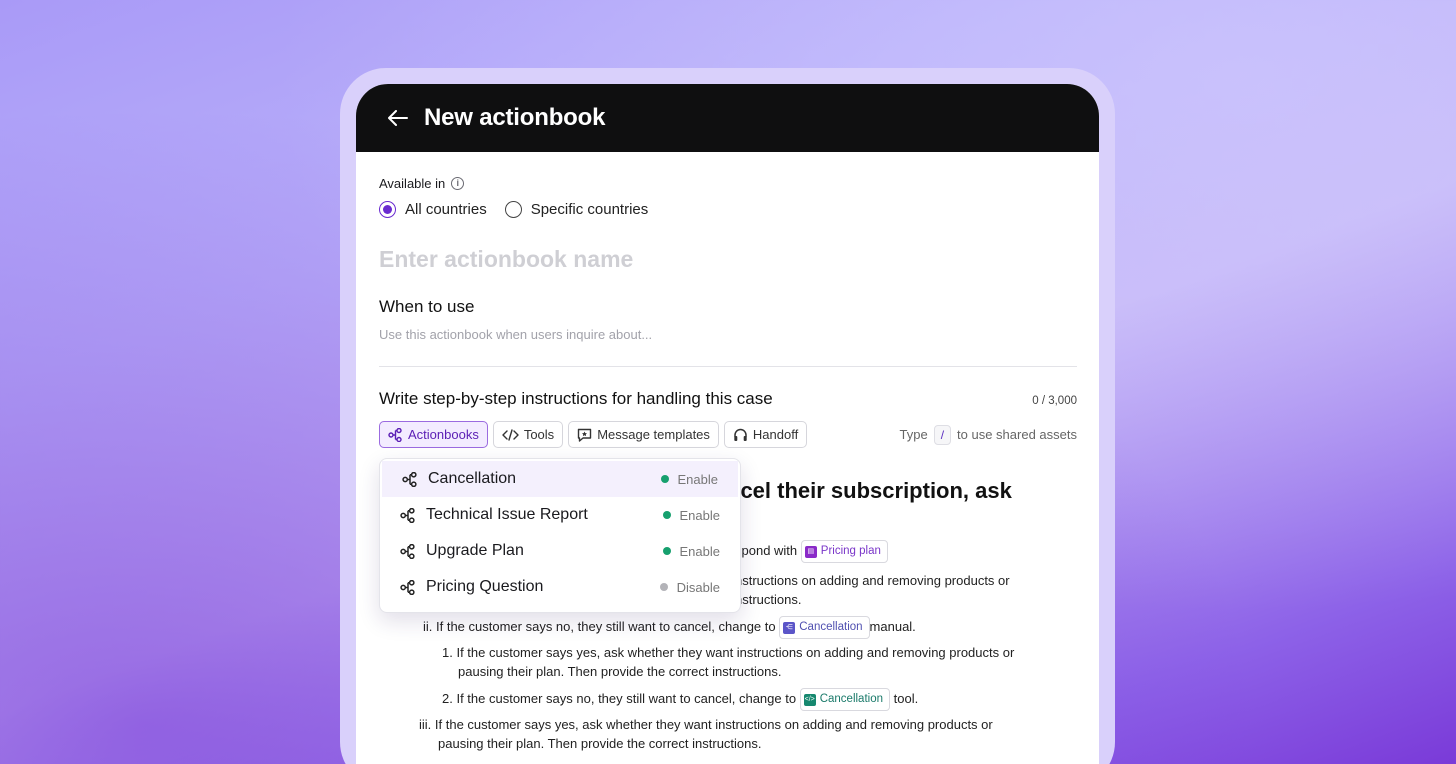  Describe the element at coordinates (906, 698) in the screenshot. I see `editor-text: tool.` at that location.